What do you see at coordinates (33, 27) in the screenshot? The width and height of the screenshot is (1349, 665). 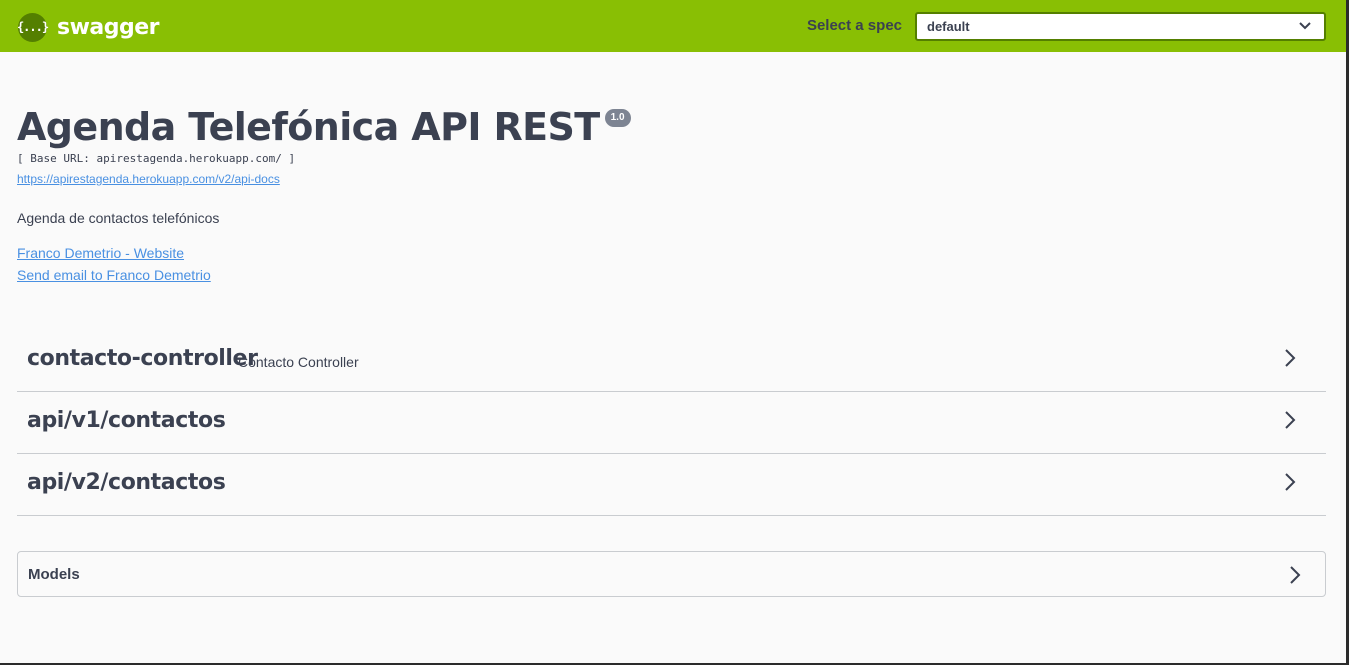 I see `swagger-logo-icon: {...}` at bounding box center [33, 27].